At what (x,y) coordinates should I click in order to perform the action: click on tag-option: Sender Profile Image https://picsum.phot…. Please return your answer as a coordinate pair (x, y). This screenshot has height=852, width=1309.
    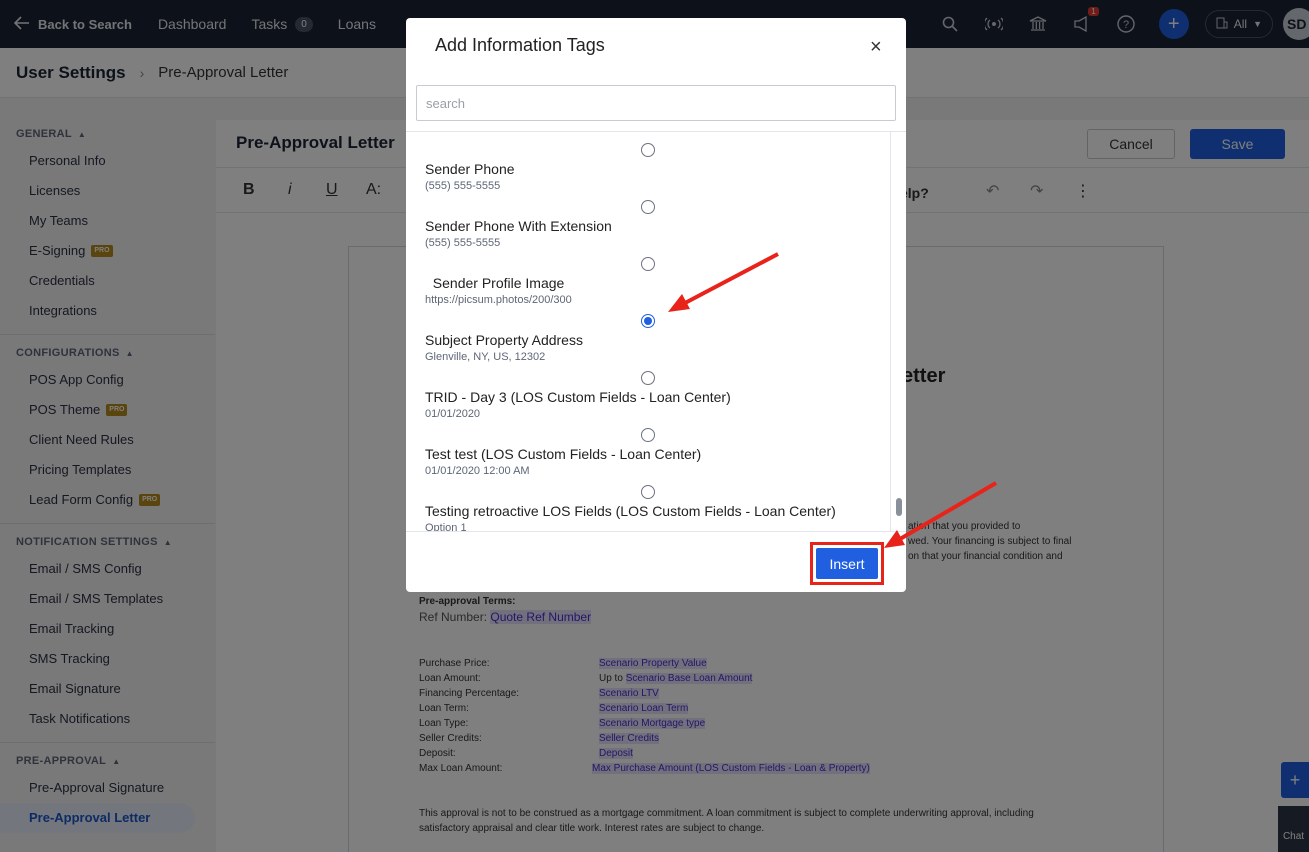
    Looking at the image, I should click on (648, 285).